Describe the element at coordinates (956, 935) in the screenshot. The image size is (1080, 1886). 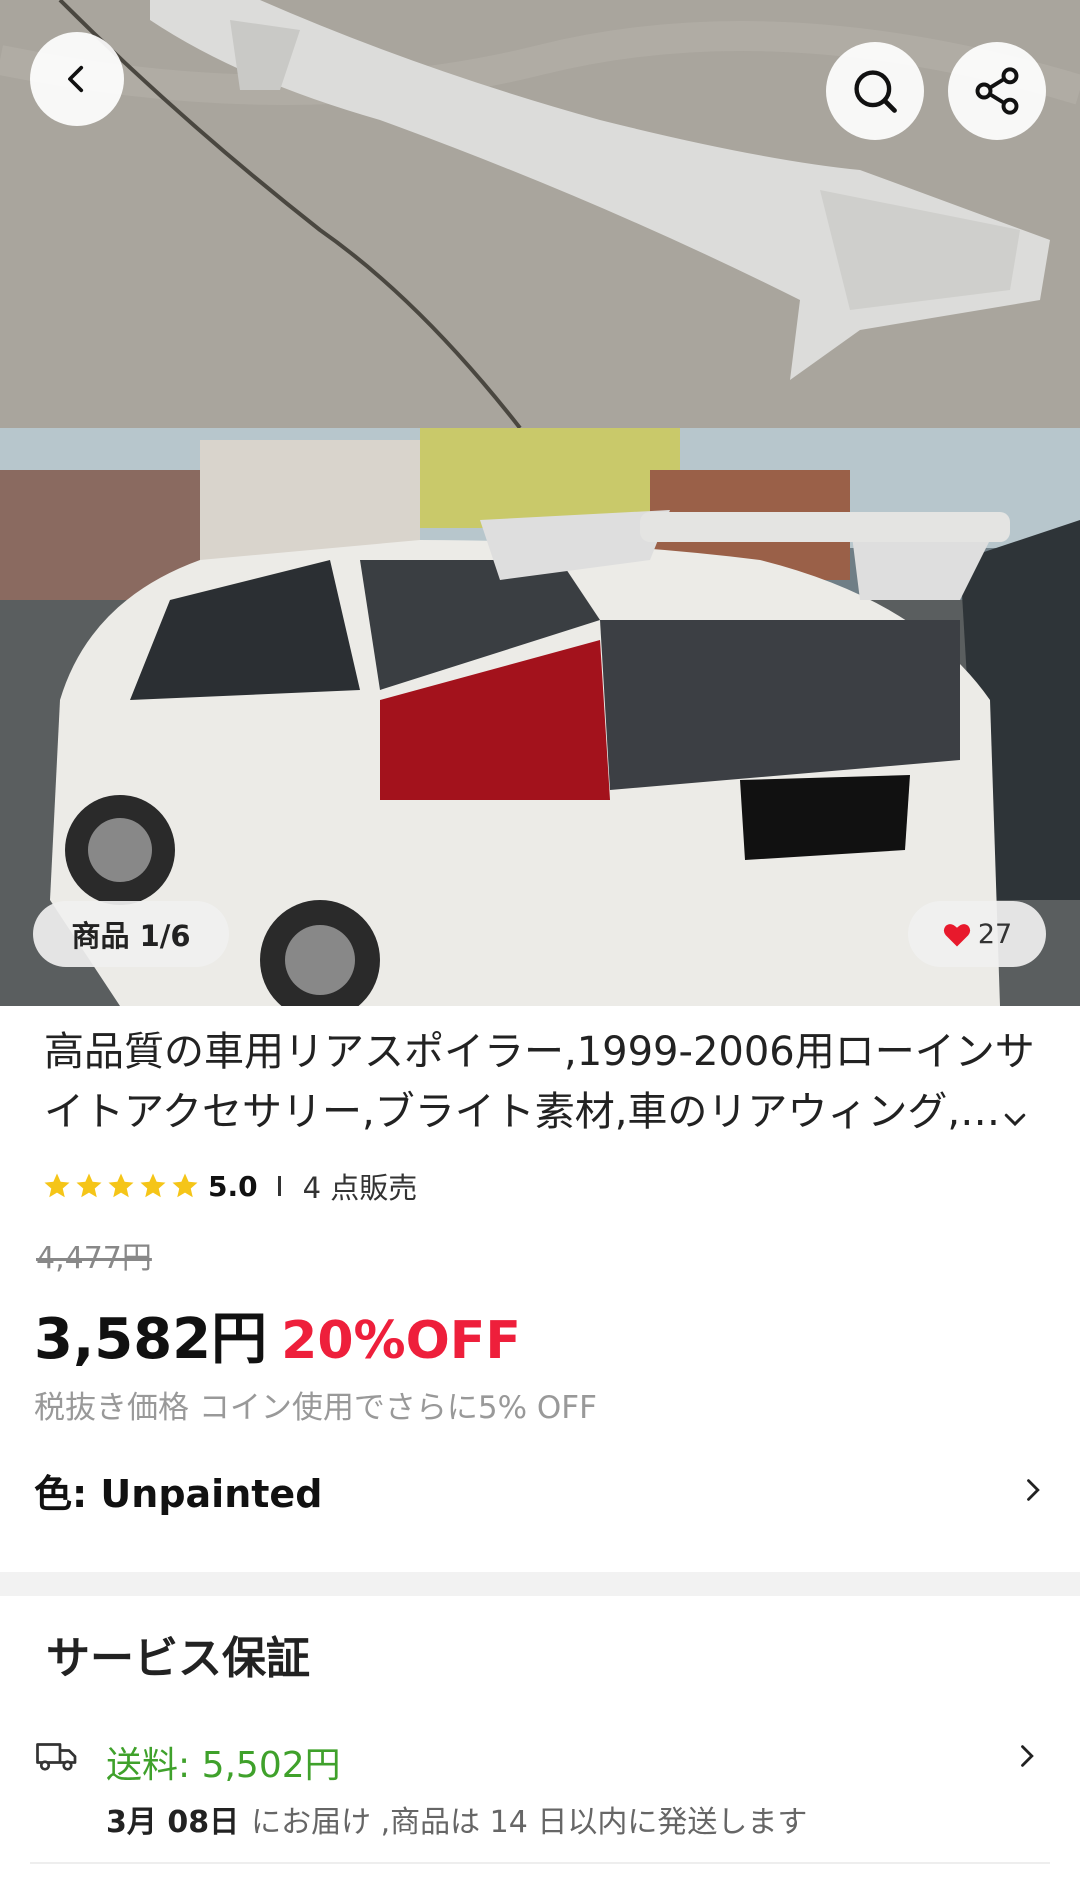
I see `heart-icon` at that location.